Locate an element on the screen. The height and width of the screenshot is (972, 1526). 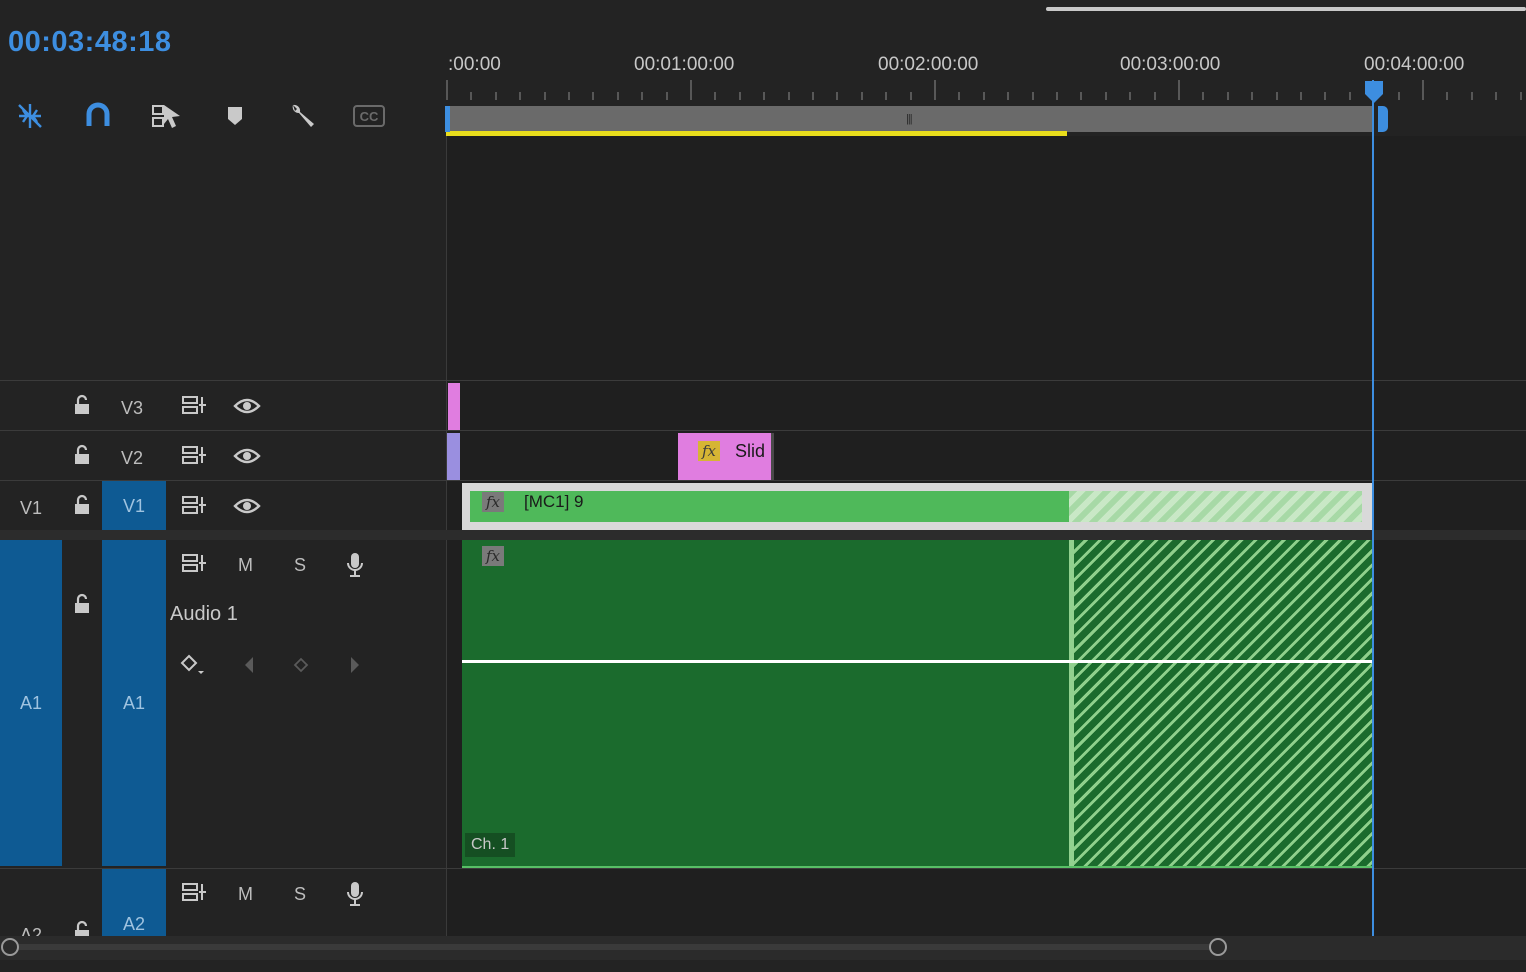
track-target-a2: A2 is located at coordinates (134, 902).